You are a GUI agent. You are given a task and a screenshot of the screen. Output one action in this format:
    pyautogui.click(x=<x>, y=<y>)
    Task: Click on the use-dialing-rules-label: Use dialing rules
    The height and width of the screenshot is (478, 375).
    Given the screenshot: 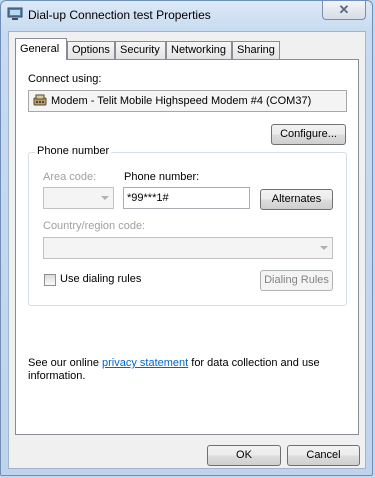 What is the action you would take?
    pyautogui.click(x=100, y=279)
    